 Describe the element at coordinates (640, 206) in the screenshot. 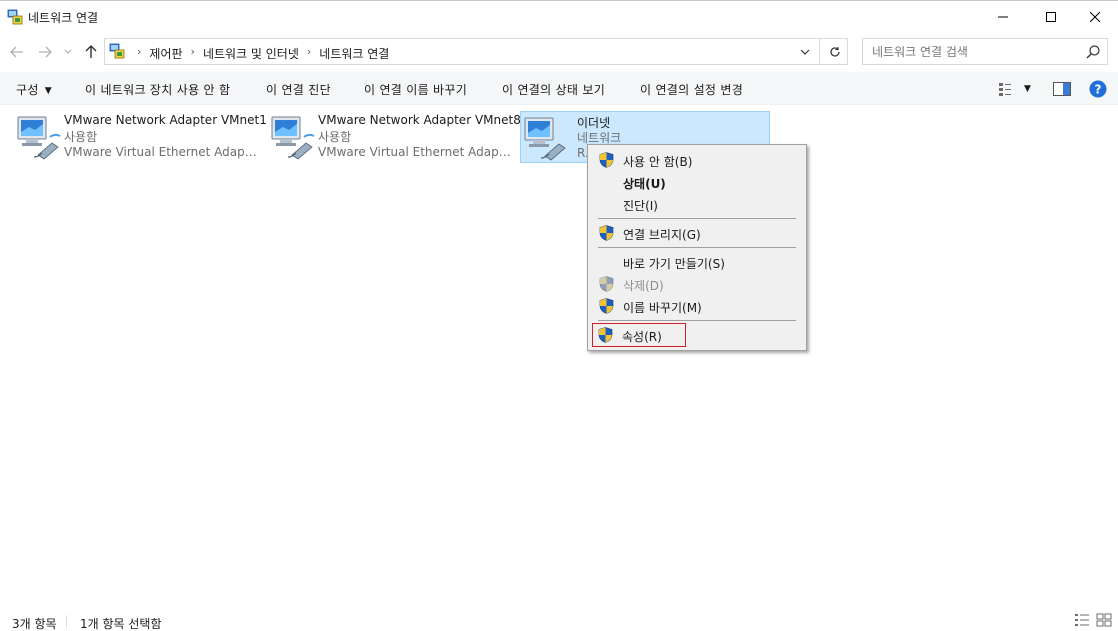

I see `menu-item-label: 진단(I)` at that location.